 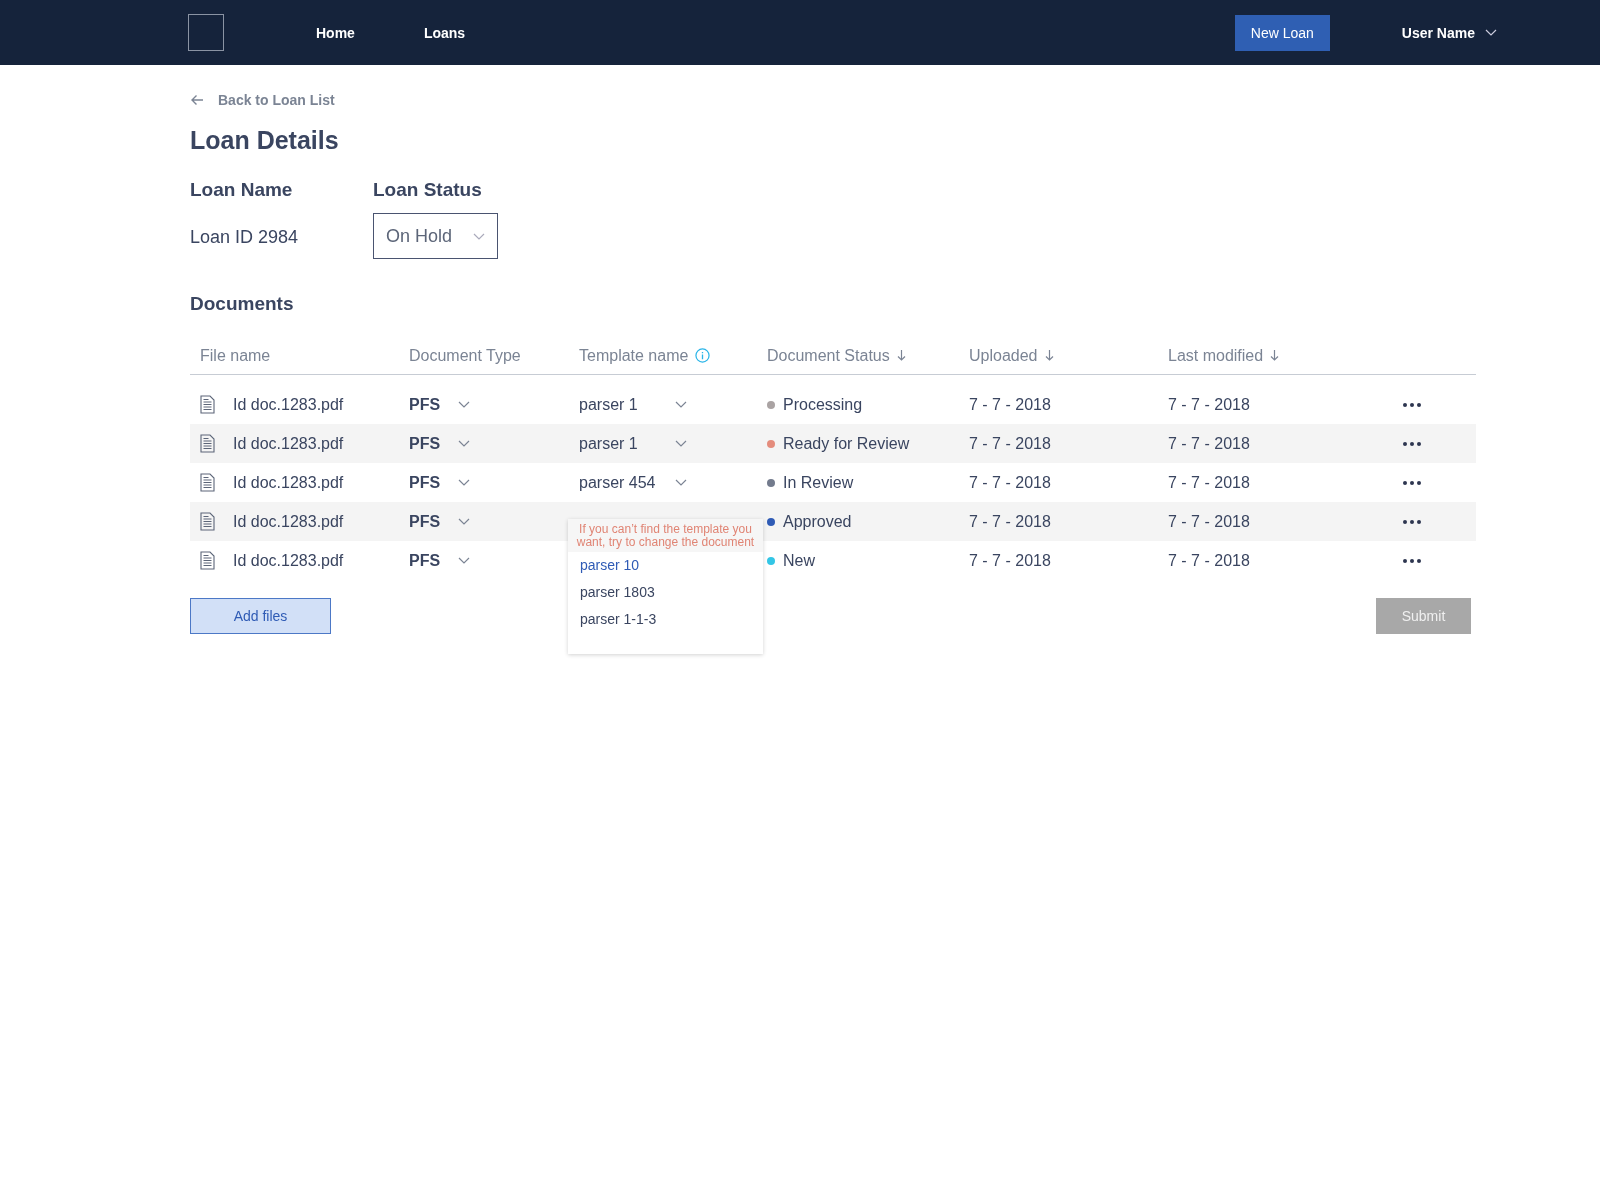 What do you see at coordinates (335, 32) in the screenshot?
I see `nav-link: Home` at bounding box center [335, 32].